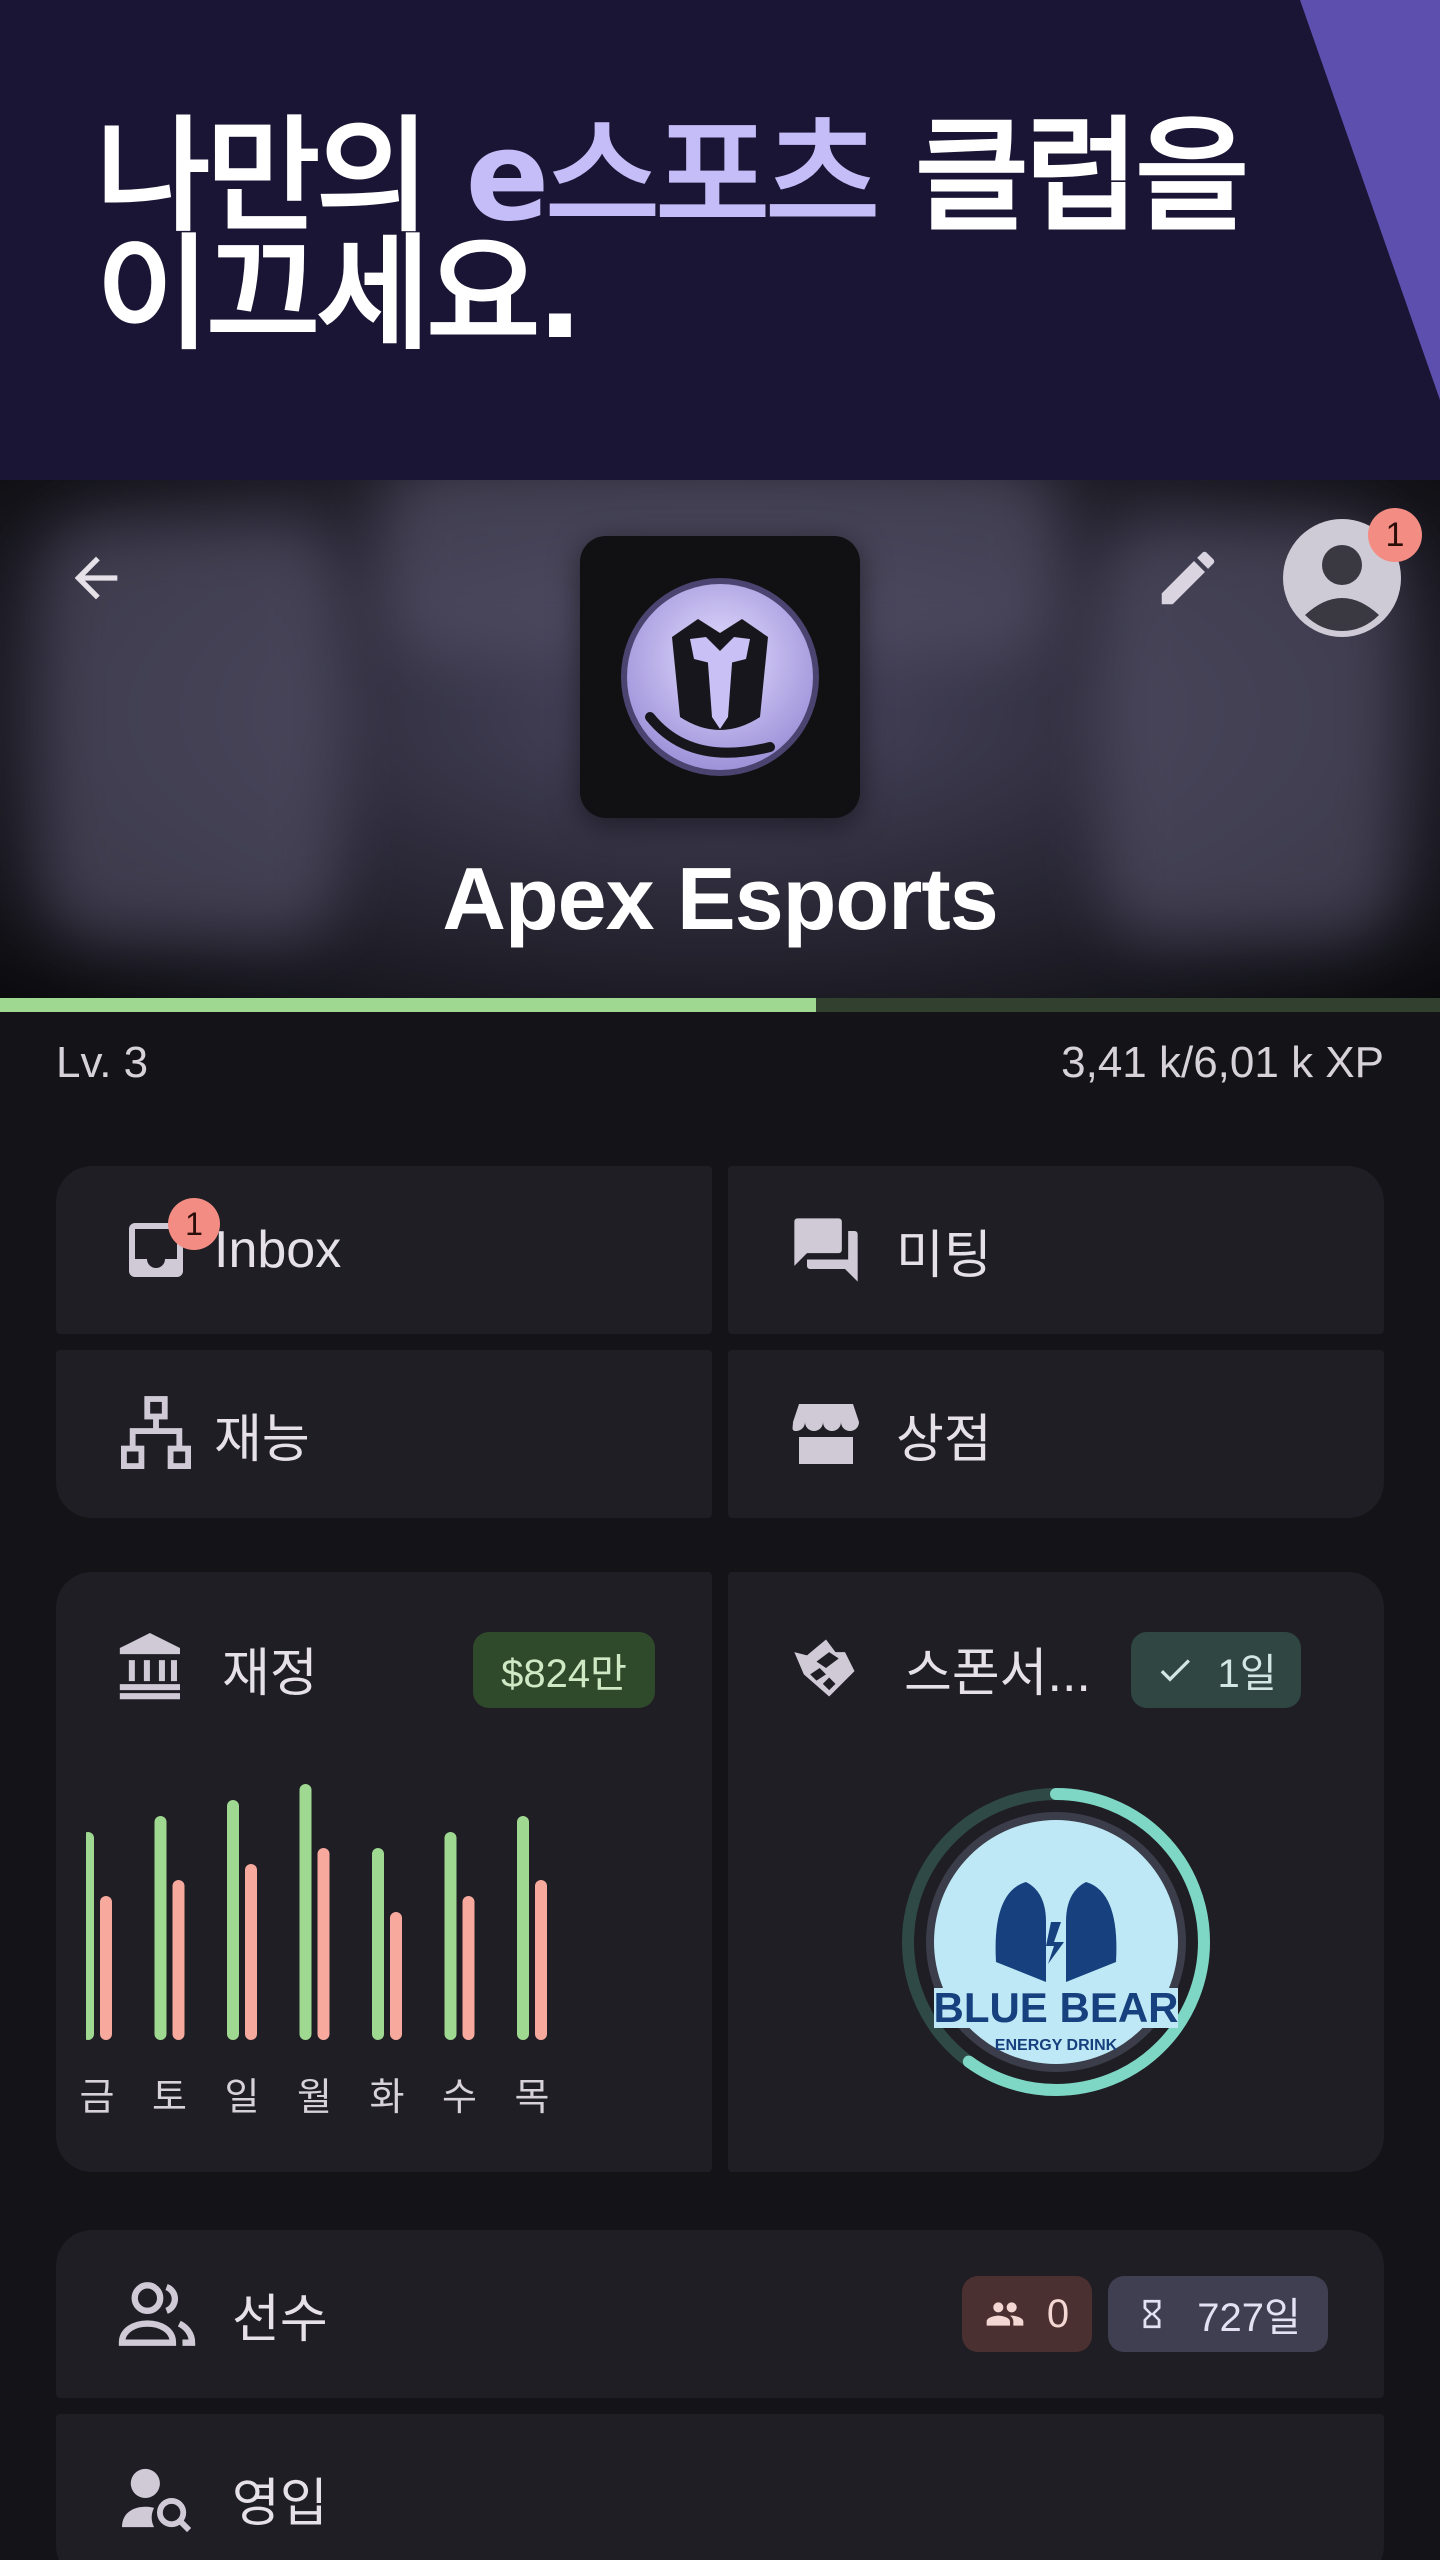 Image resolution: width=1440 pixels, height=2560 pixels. I want to click on xp-progress-bar, so click(720, 1005).